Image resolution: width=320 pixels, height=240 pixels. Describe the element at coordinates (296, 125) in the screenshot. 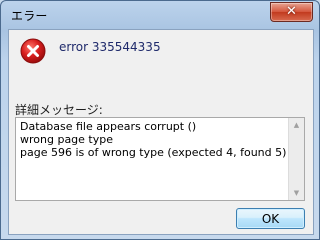

I see `scroll-up-icon: ▲` at that location.